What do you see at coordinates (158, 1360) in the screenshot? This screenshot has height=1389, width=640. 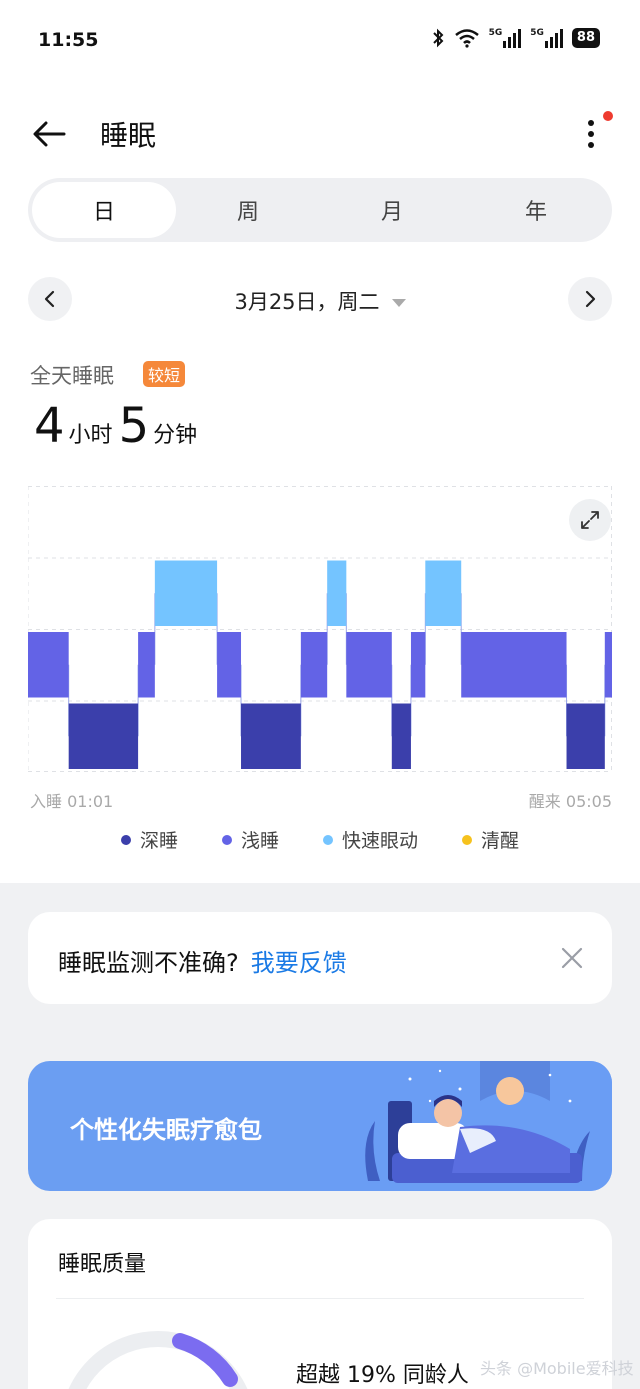 I see `quality-ring-gauge` at bounding box center [158, 1360].